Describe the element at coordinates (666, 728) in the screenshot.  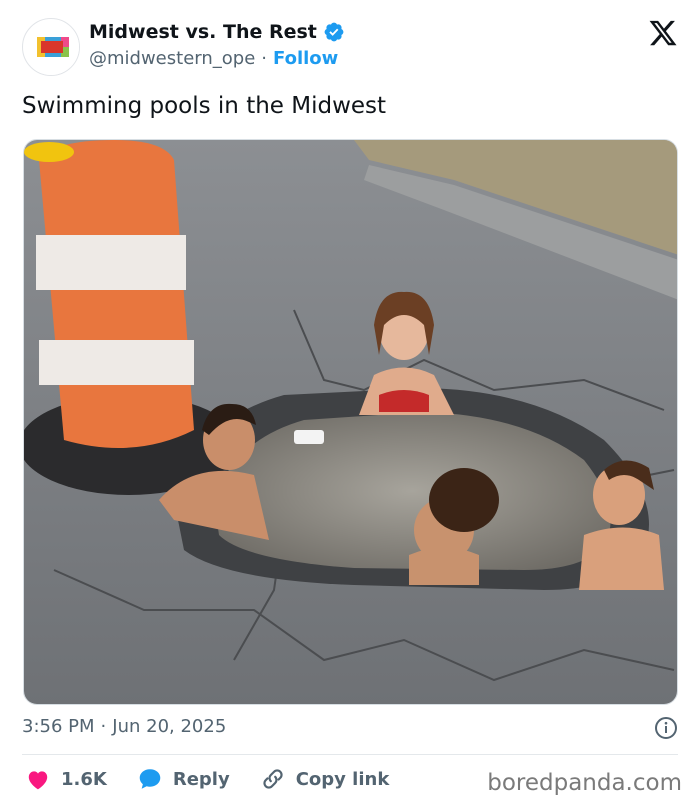
I see `info-icon` at that location.